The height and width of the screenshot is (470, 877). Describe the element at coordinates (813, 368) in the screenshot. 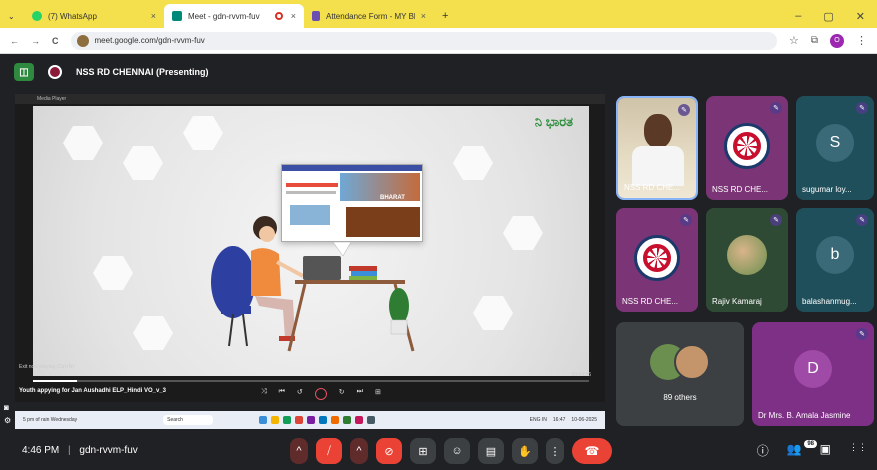

I see `letter-avatar: D` at that location.